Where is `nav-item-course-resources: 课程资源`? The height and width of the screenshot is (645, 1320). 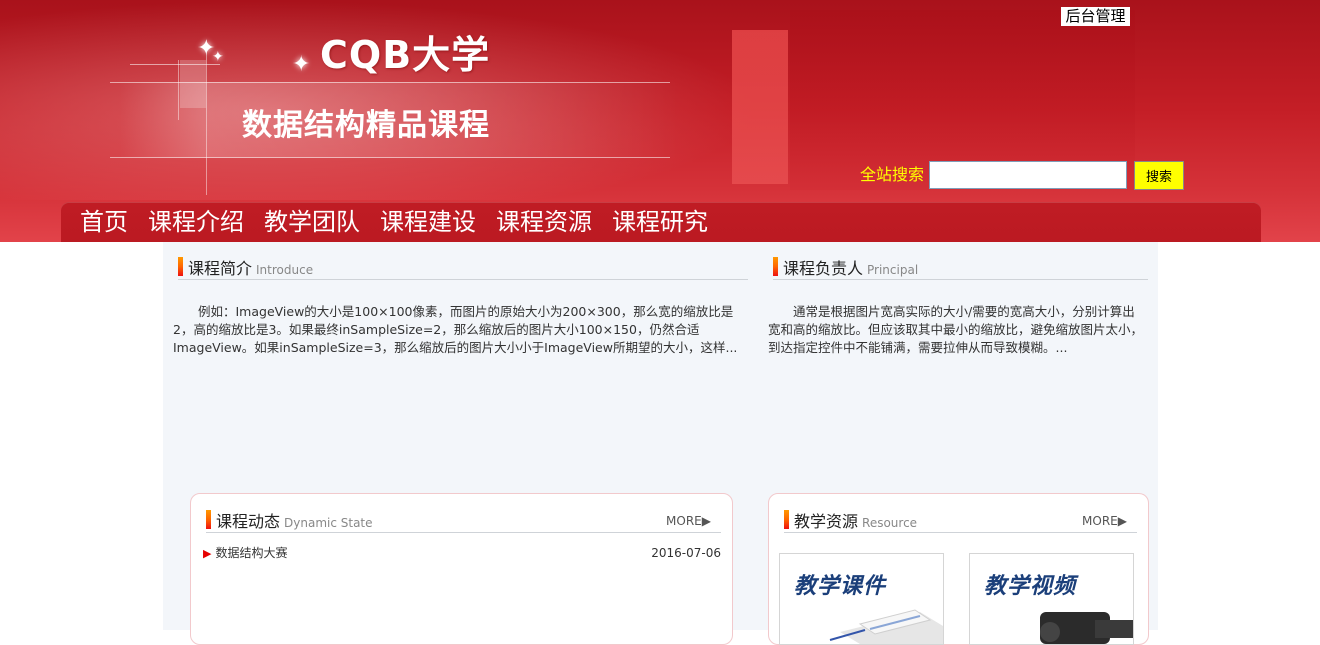 nav-item-course-resources: 课程资源 is located at coordinates (544, 222).